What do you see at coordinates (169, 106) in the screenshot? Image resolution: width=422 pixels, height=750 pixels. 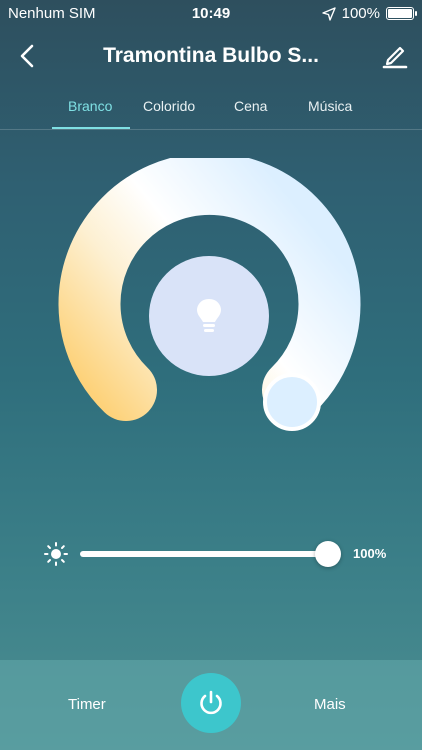 I see `tab-colorido: Colorido` at bounding box center [169, 106].